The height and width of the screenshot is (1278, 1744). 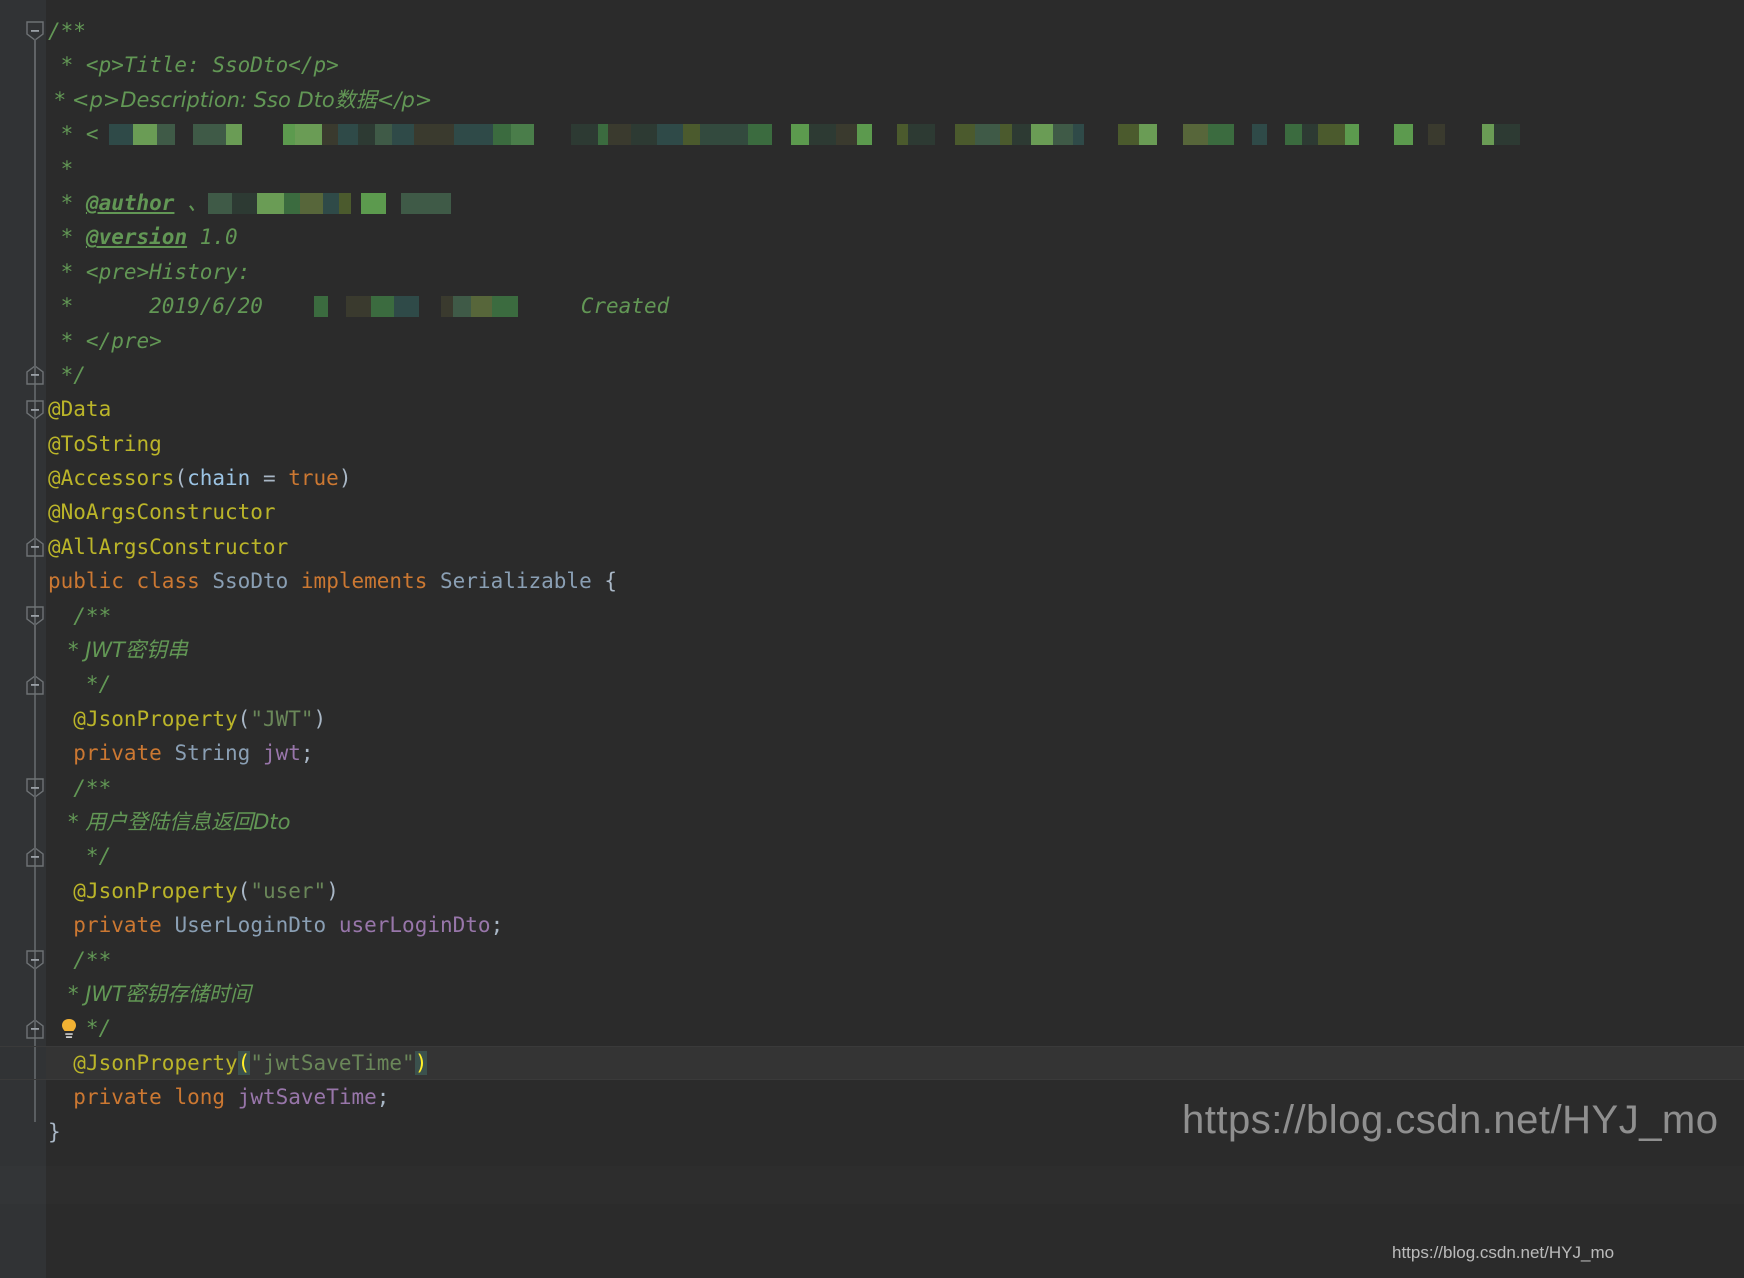 I want to click on code-line: }, so click(x=895, y=1132).